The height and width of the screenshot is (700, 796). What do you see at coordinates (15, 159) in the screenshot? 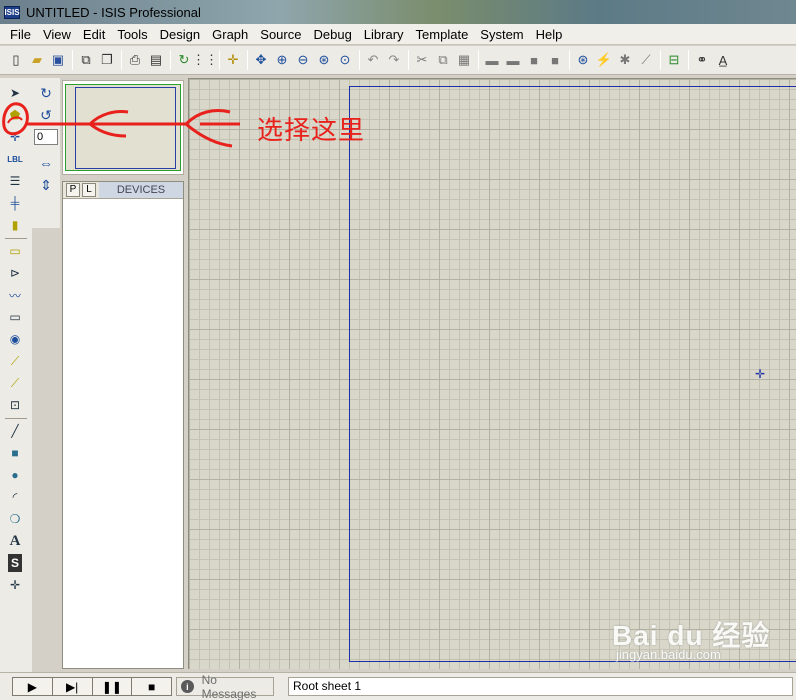
I see `wire-label-icon: LBL` at bounding box center [15, 159].